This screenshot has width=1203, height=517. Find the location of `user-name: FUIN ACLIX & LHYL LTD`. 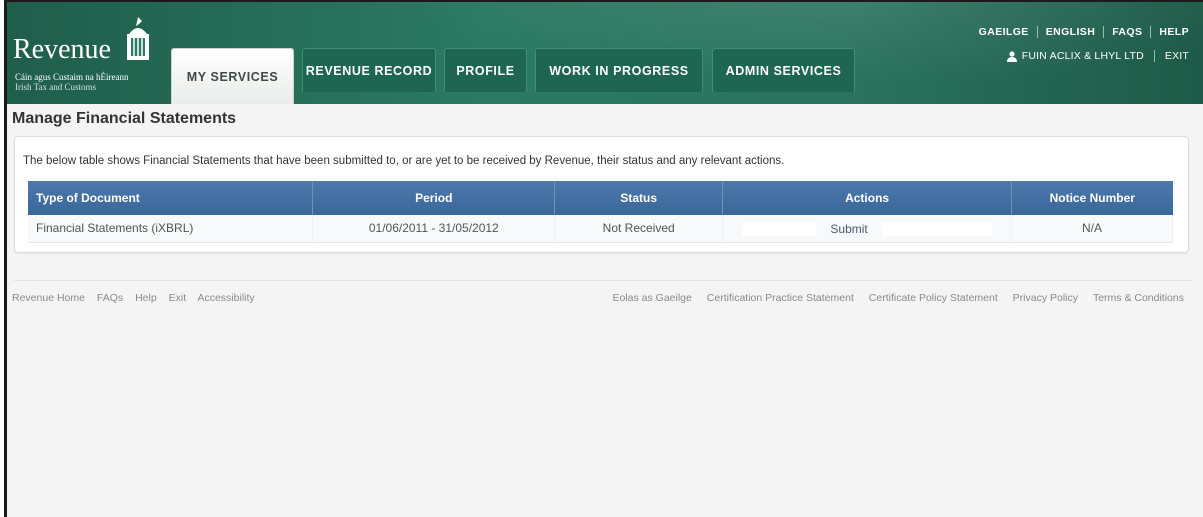

user-name: FUIN ACLIX & LHYL LTD is located at coordinates (1083, 56).